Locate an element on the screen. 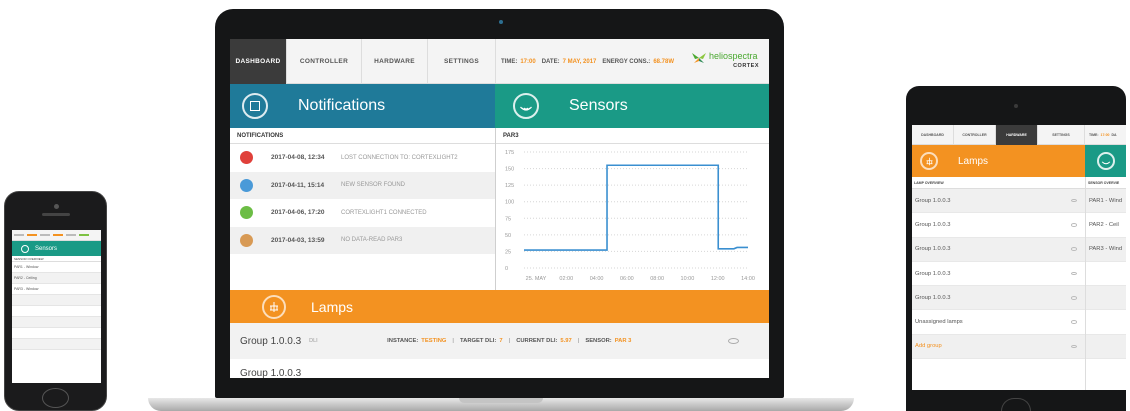 The image size is (1130, 411). list-item: PAR1 - Wind is located at coordinates (1106, 201).